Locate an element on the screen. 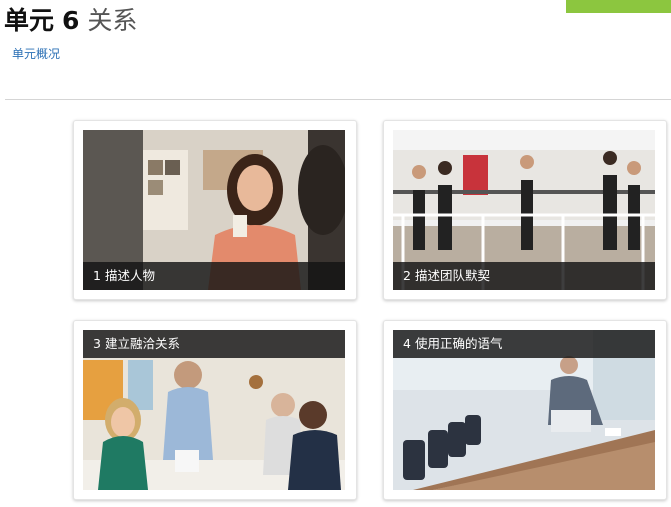 This screenshot has height=507, width=671. unit-number: 6 is located at coordinates (70, 20).